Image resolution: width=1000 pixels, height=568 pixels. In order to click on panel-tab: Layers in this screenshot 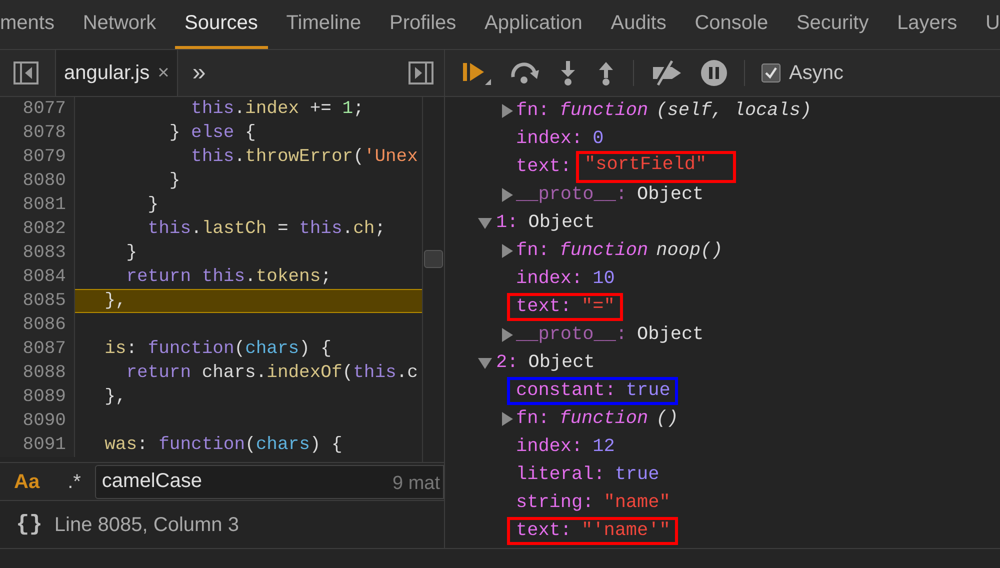, I will do `click(927, 24)`.